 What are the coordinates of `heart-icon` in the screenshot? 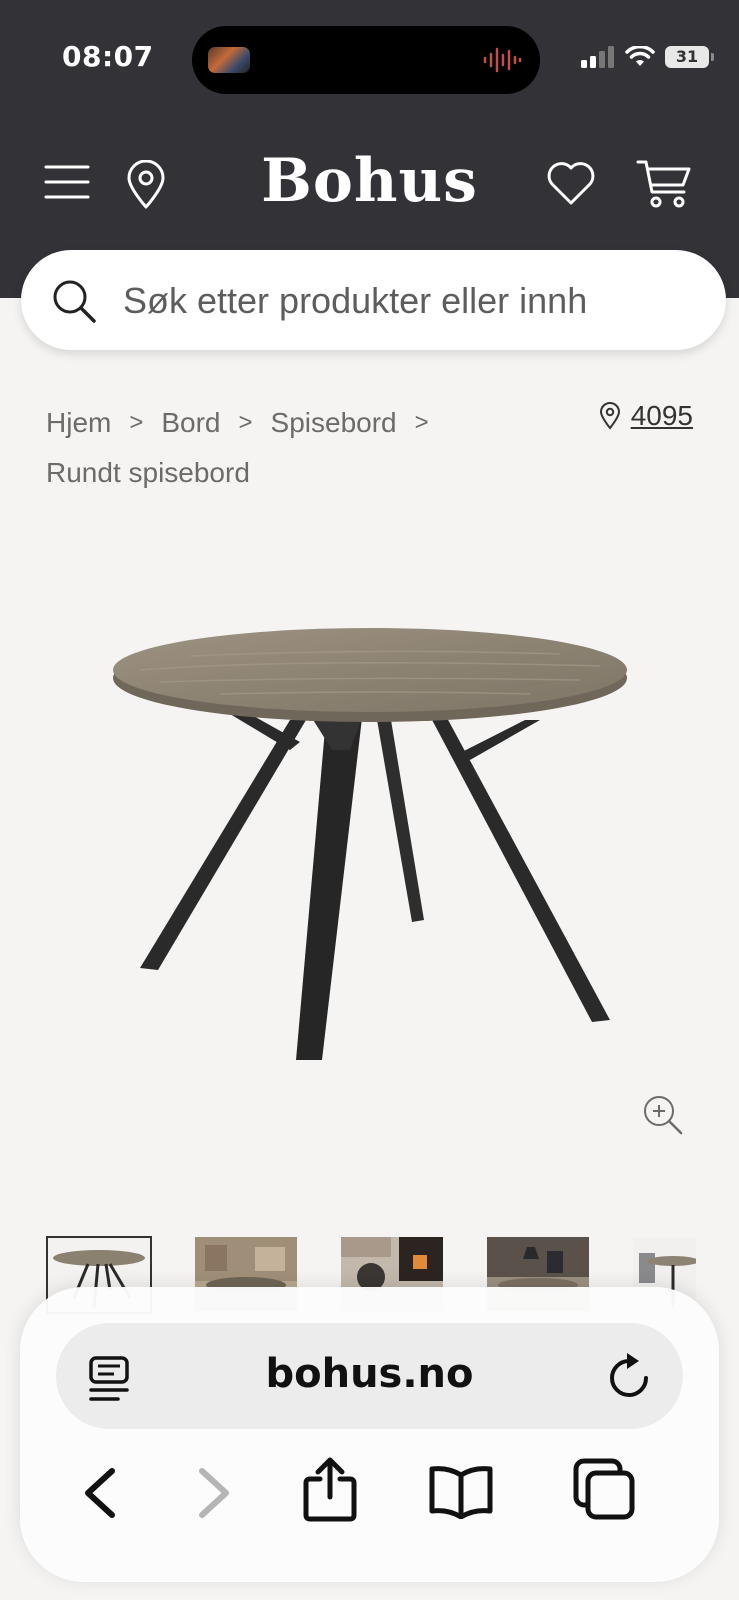 It's located at (571, 183).